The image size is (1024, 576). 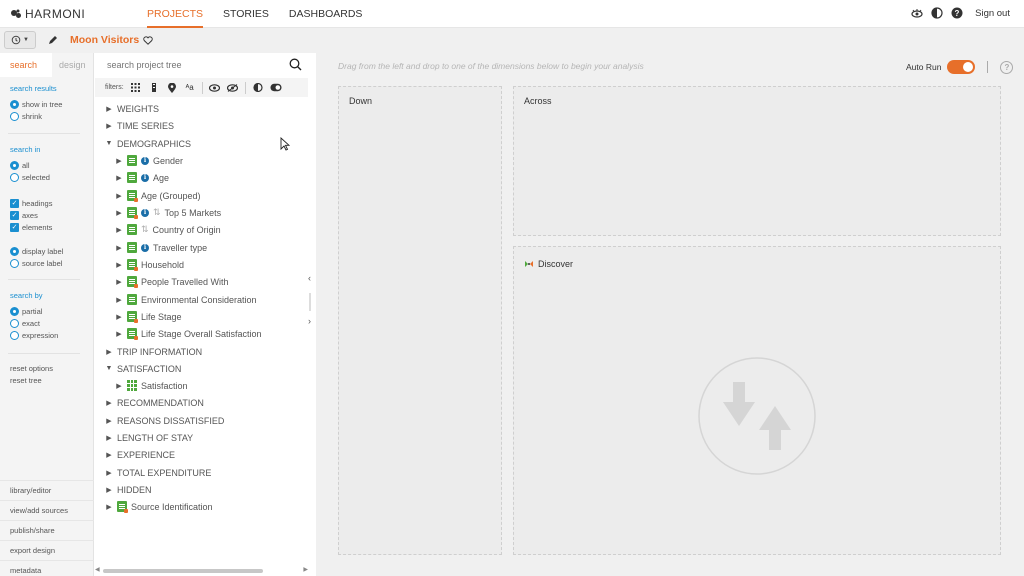 I want to click on column-filter-icon, so click(x=154, y=88).